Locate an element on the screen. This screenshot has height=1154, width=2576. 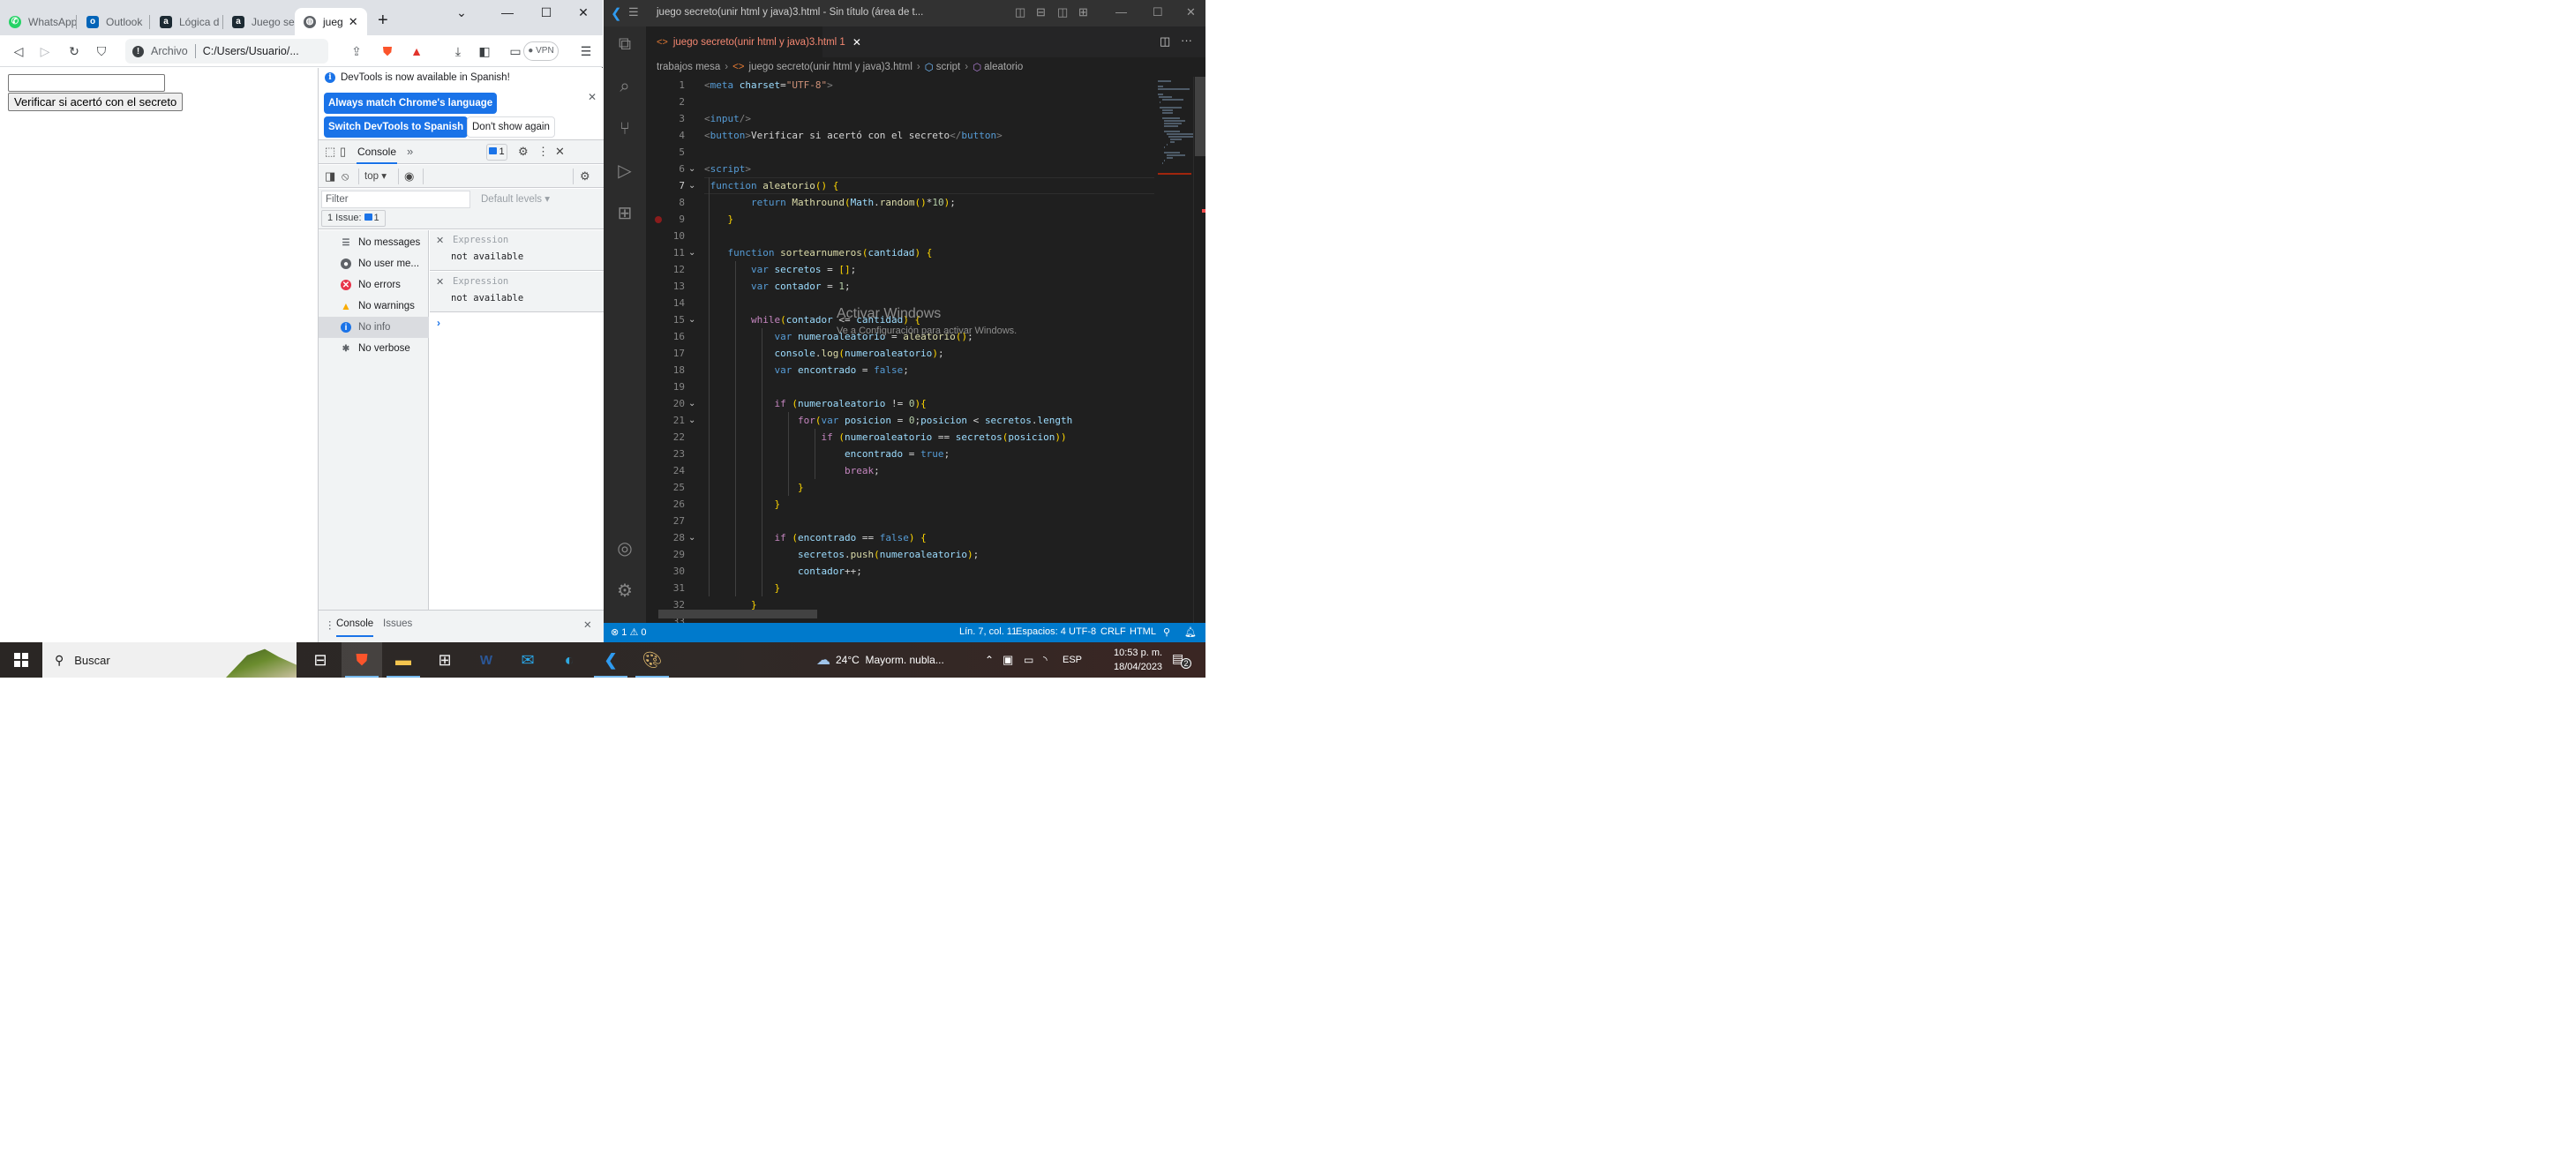
code-line: function sortearnumeros(cantidad) { is located at coordinates (818, 252).